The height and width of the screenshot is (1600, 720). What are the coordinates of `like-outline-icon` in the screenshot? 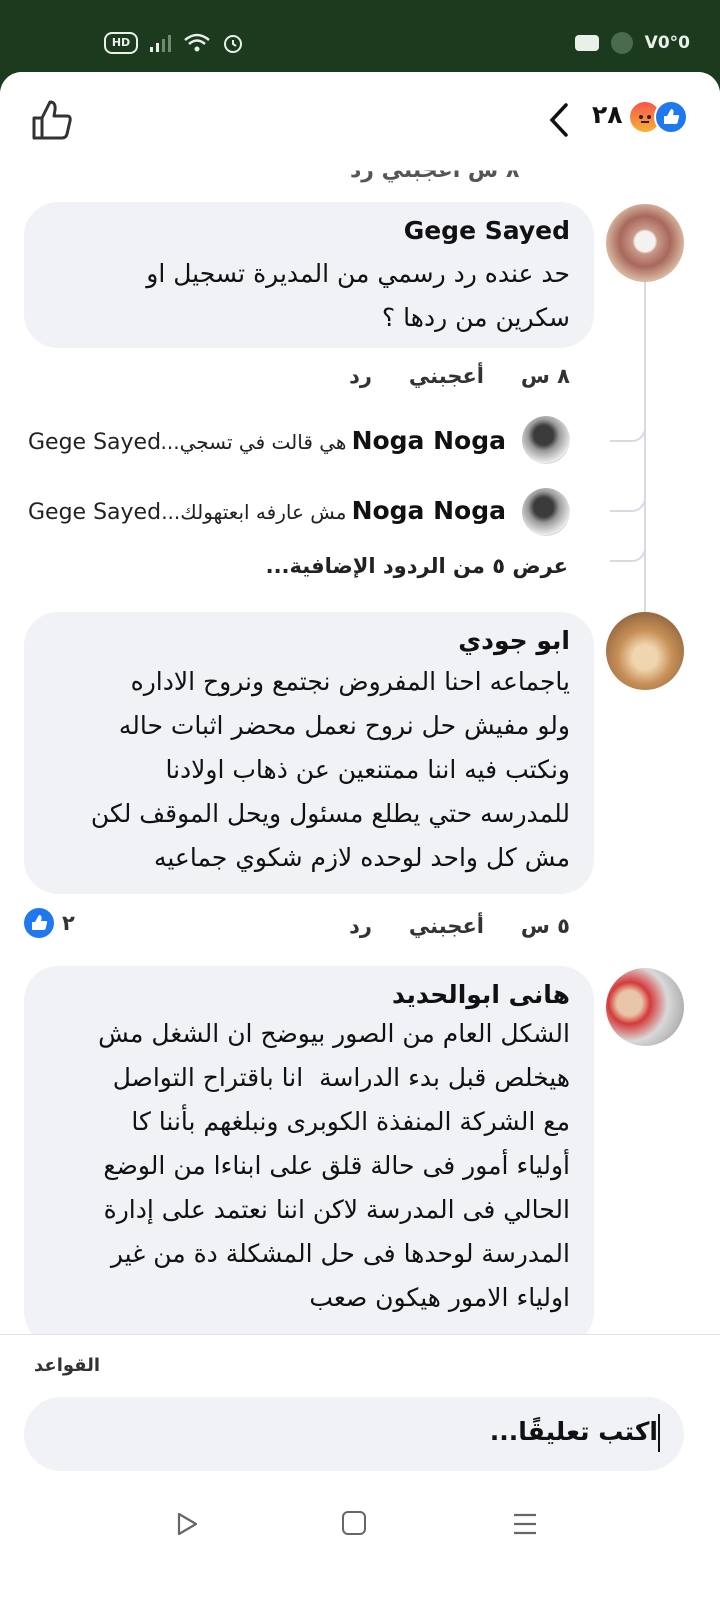 It's located at (52, 120).